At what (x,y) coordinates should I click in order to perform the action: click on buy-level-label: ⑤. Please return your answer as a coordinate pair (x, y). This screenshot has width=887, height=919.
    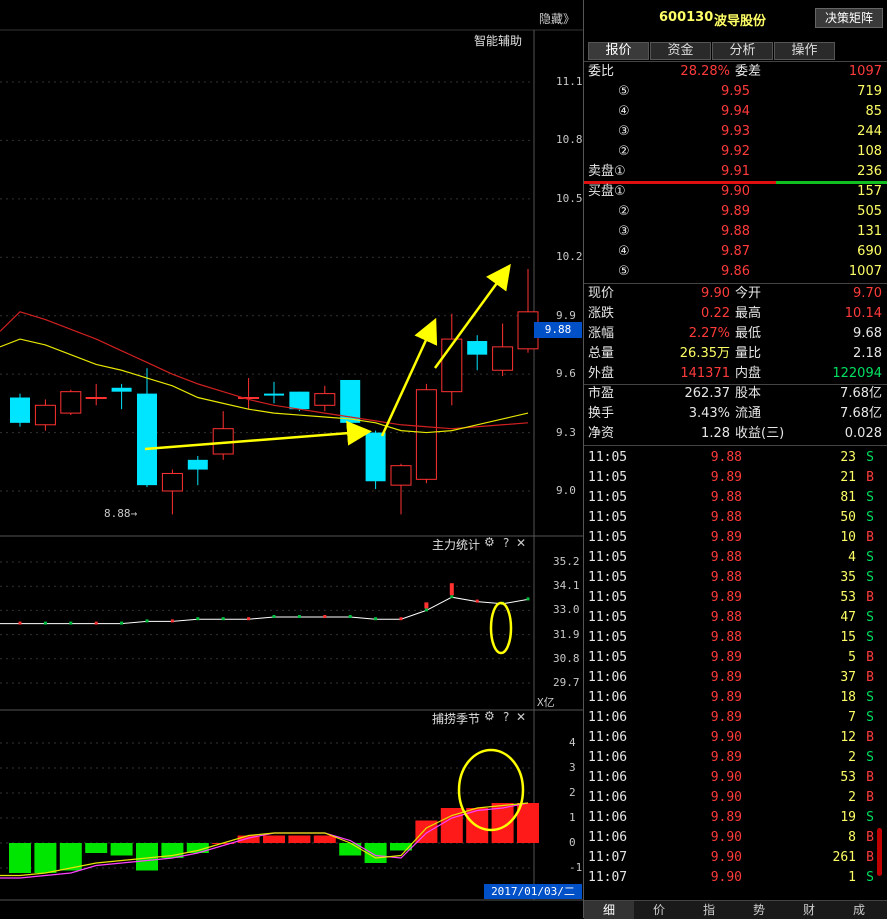
    Looking at the image, I should click on (624, 271).